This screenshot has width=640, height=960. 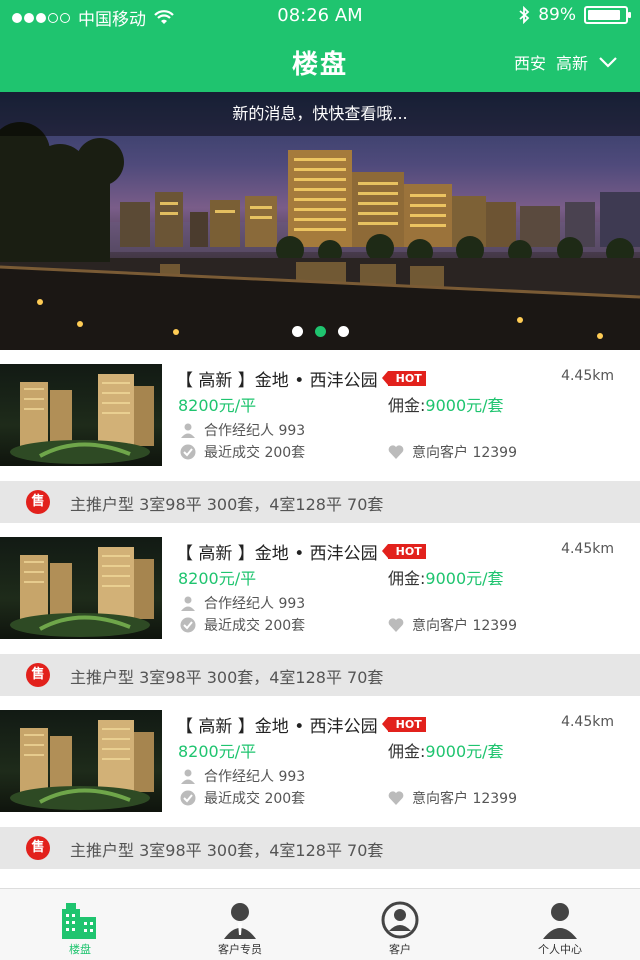 What do you see at coordinates (320, 62) in the screenshot?
I see `nav-bar: 楼盘 西安 高新` at bounding box center [320, 62].